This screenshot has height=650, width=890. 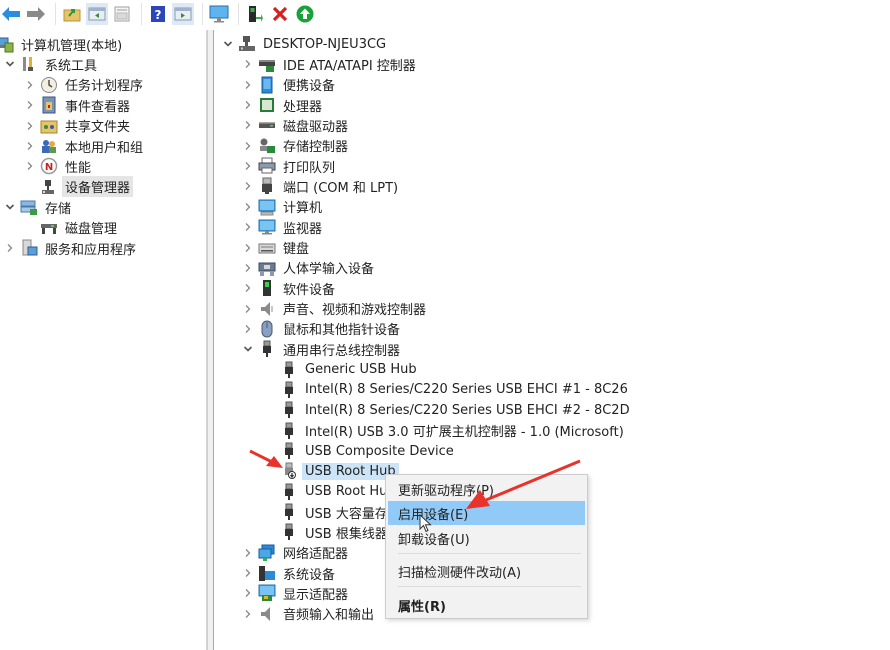 What do you see at coordinates (330, 64) in the screenshot?
I see `device-category: IDE ATA/ATAPI 控制器` at bounding box center [330, 64].